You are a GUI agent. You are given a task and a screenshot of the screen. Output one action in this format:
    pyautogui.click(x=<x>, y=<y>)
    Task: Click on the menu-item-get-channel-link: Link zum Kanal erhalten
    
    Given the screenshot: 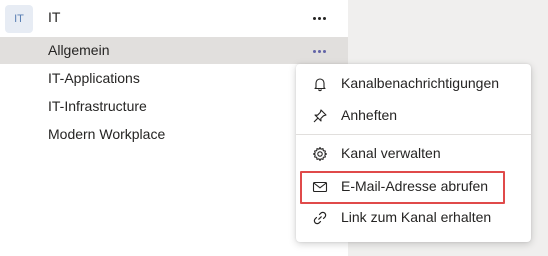 What is the action you would take?
    pyautogui.click(x=413, y=218)
    